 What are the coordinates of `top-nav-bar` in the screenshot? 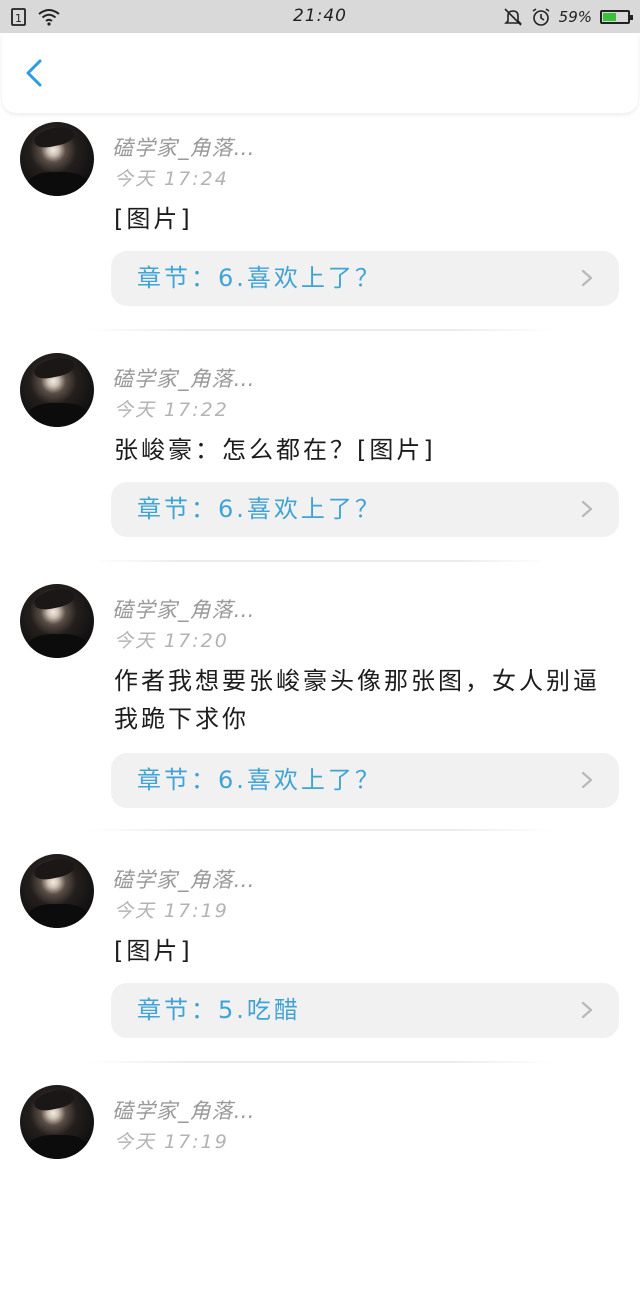 It's located at (320, 73).